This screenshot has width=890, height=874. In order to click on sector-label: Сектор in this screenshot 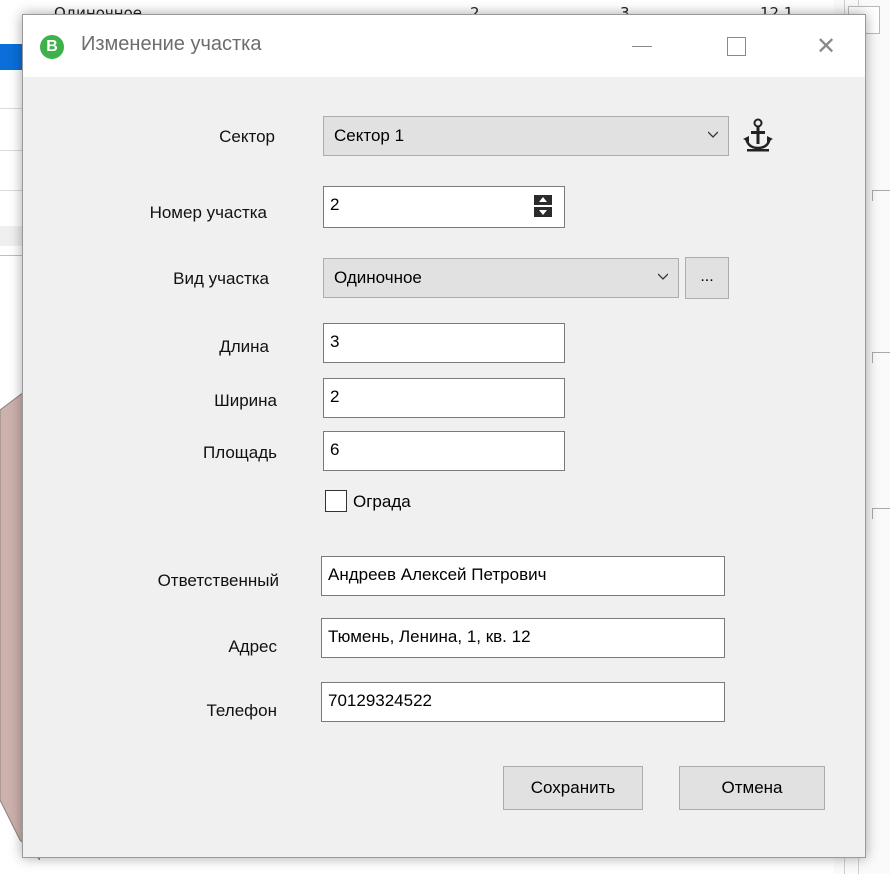, I will do `click(247, 136)`.